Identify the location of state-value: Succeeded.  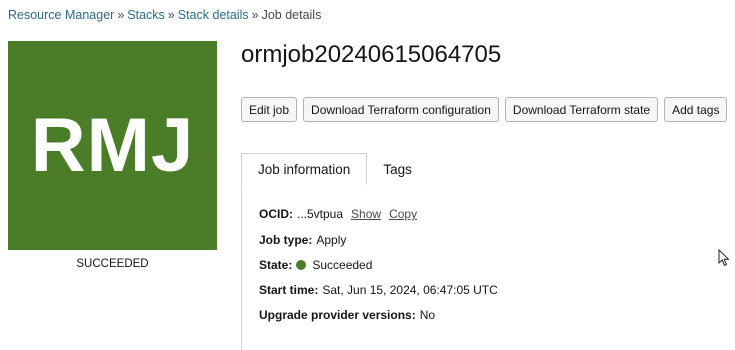
(342, 265).